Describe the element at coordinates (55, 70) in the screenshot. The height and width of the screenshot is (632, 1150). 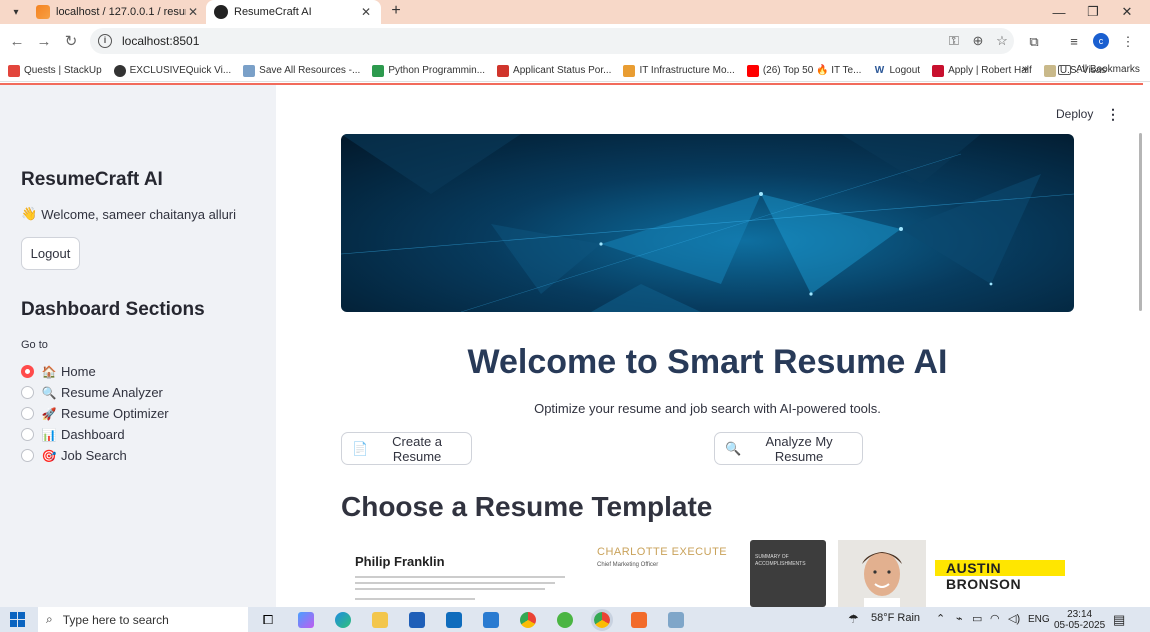
I see `bookmark-item: Quests | StackUp` at that location.